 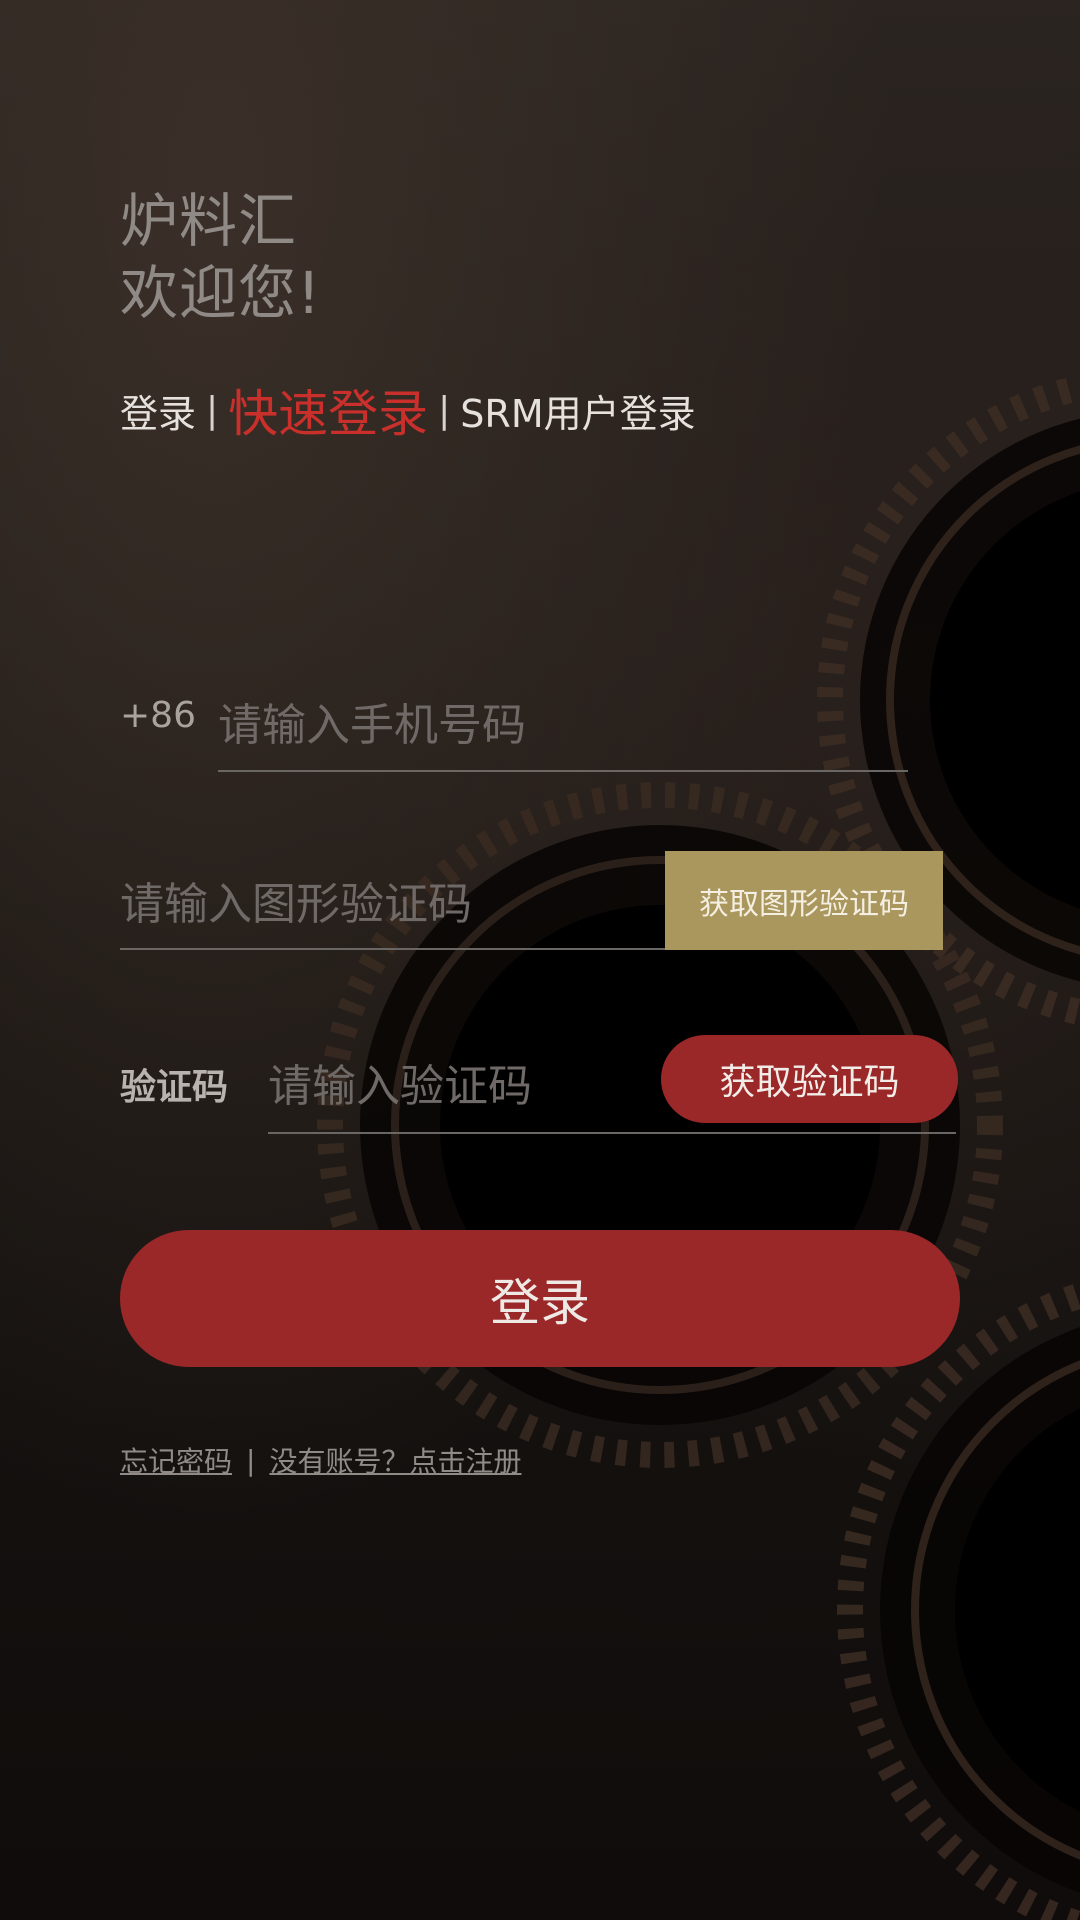 What do you see at coordinates (395, 1460) in the screenshot?
I see `register-link: 没有账号？点击注册` at bounding box center [395, 1460].